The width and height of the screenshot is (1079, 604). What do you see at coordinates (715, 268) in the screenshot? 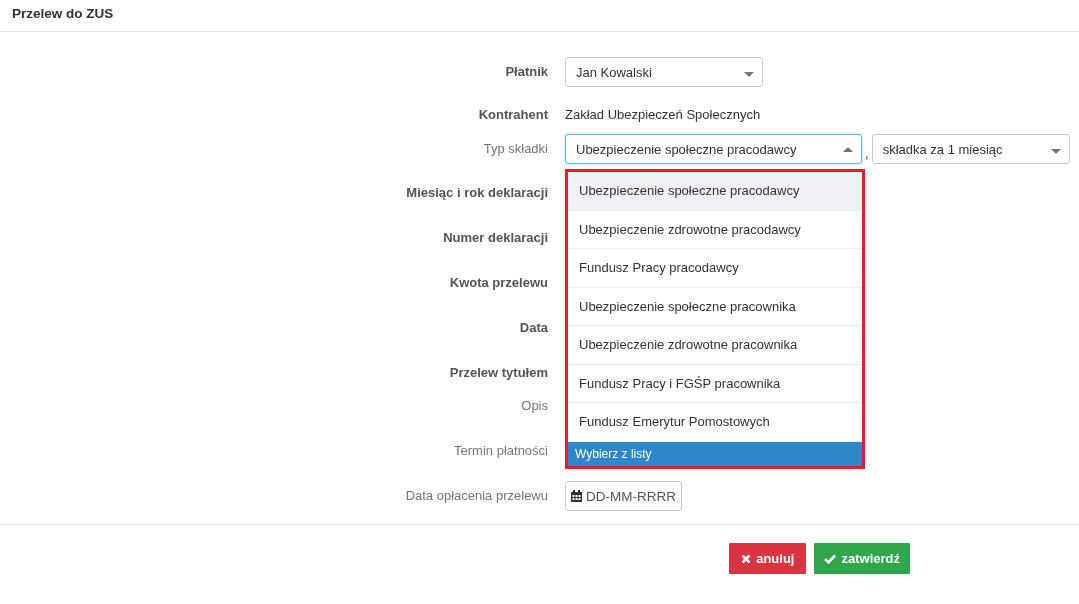
I see `dropdown-option: Fundusz Pracy pracodawcy` at bounding box center [715, 268].